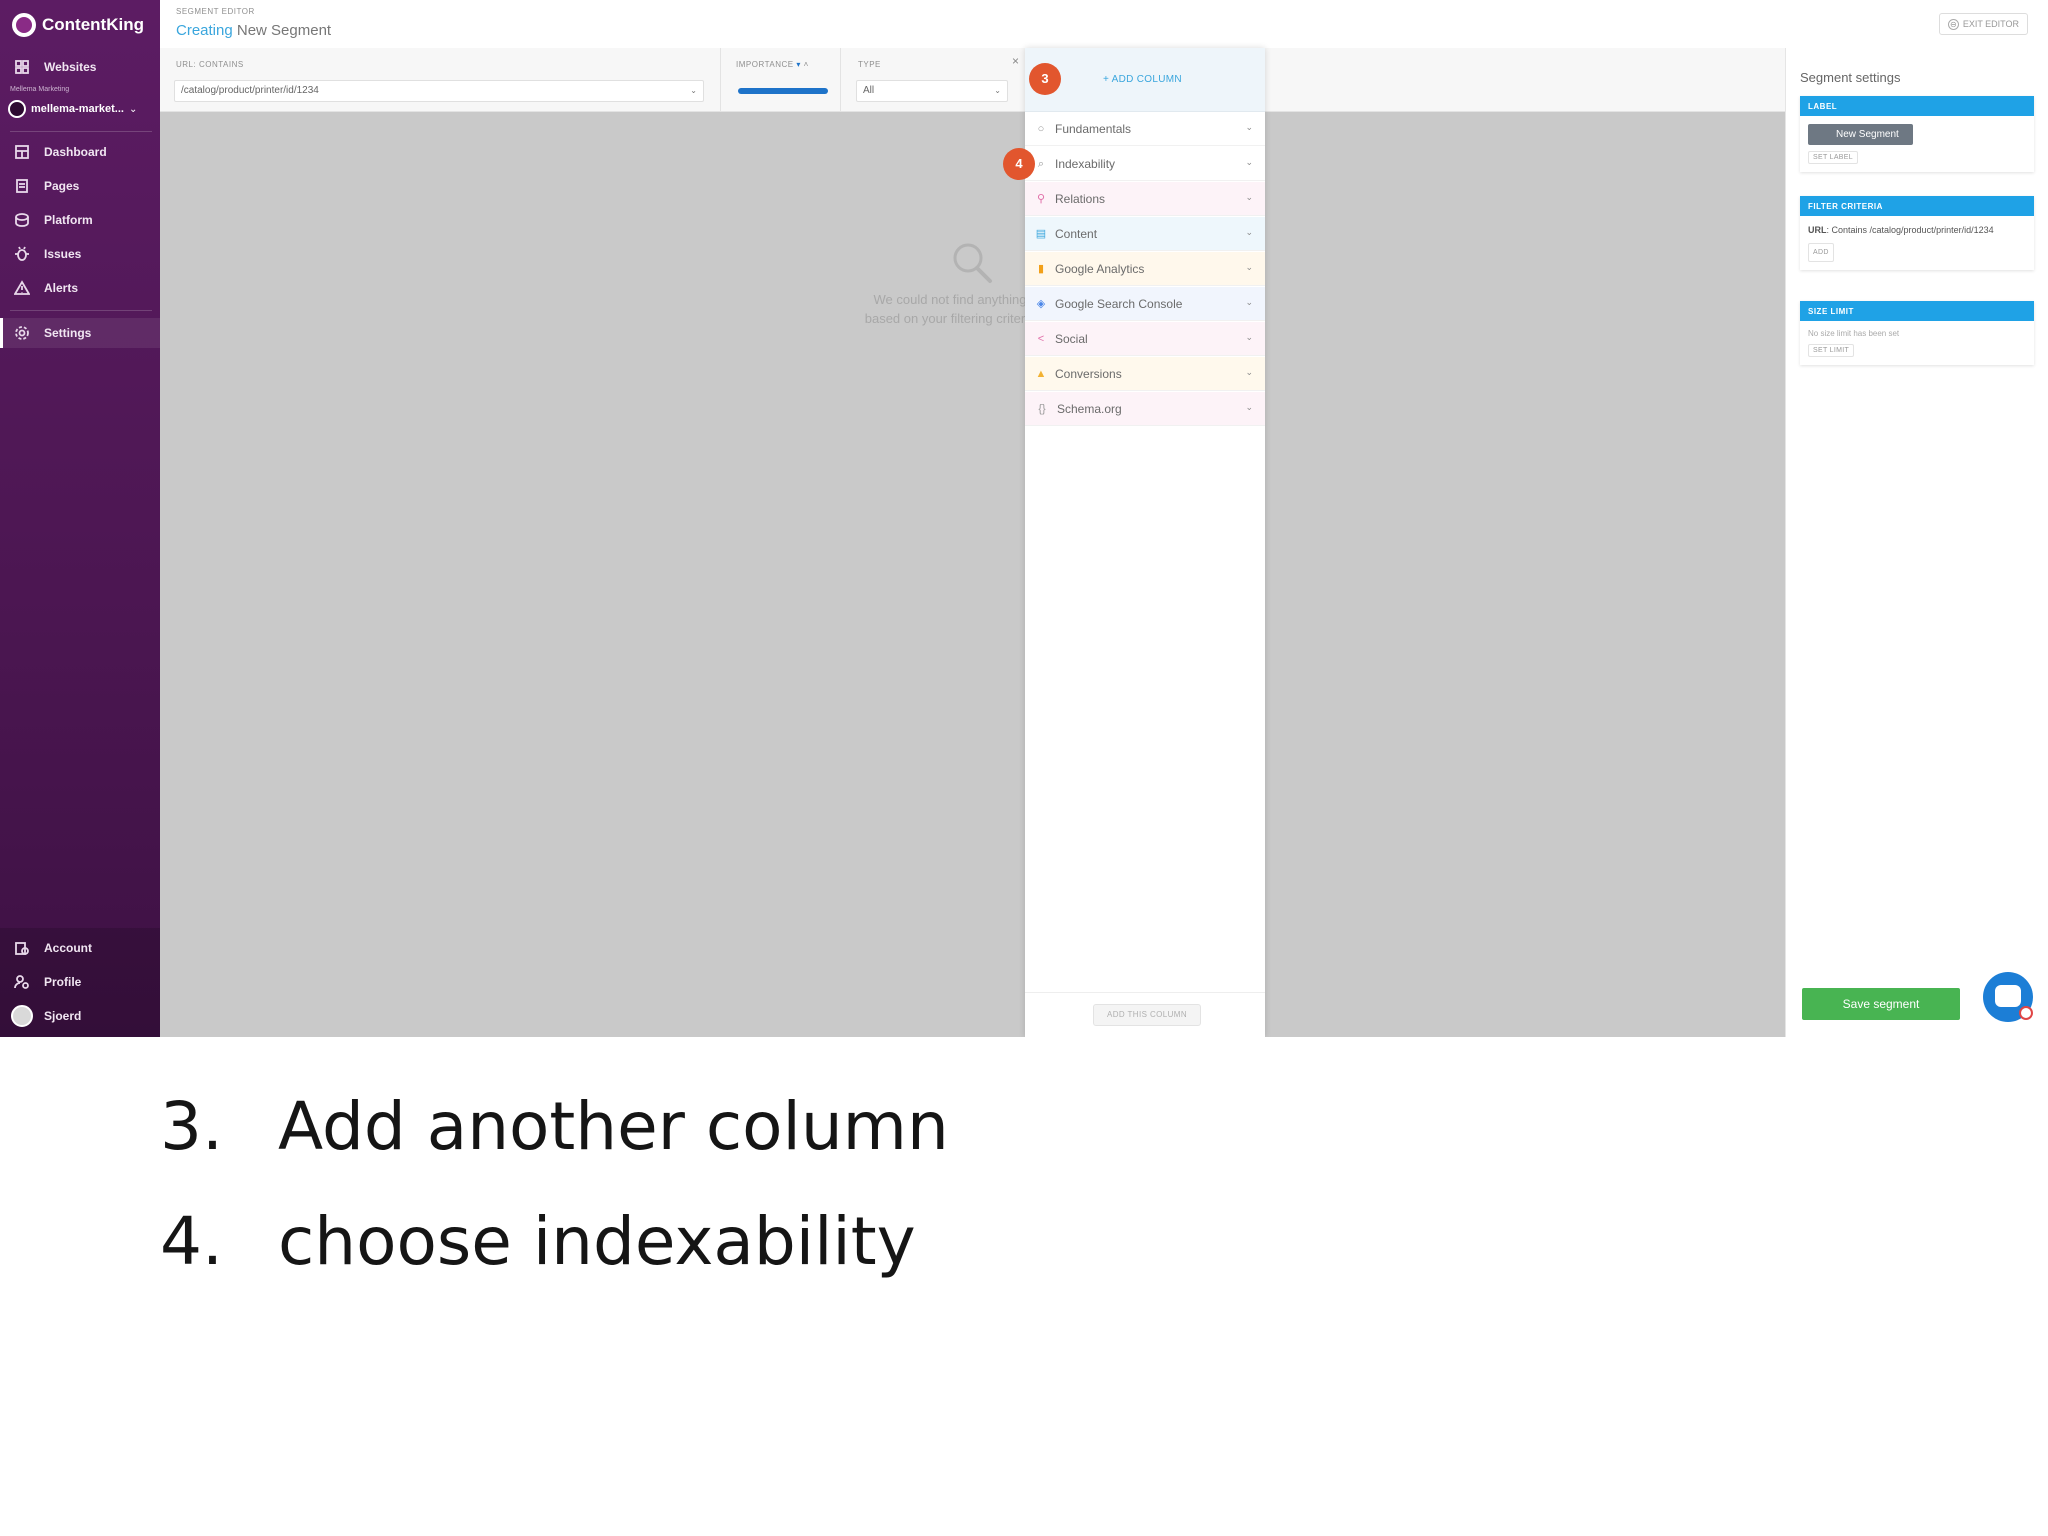  I want to click on conversions-icon: ▲, so click(1041, 373).